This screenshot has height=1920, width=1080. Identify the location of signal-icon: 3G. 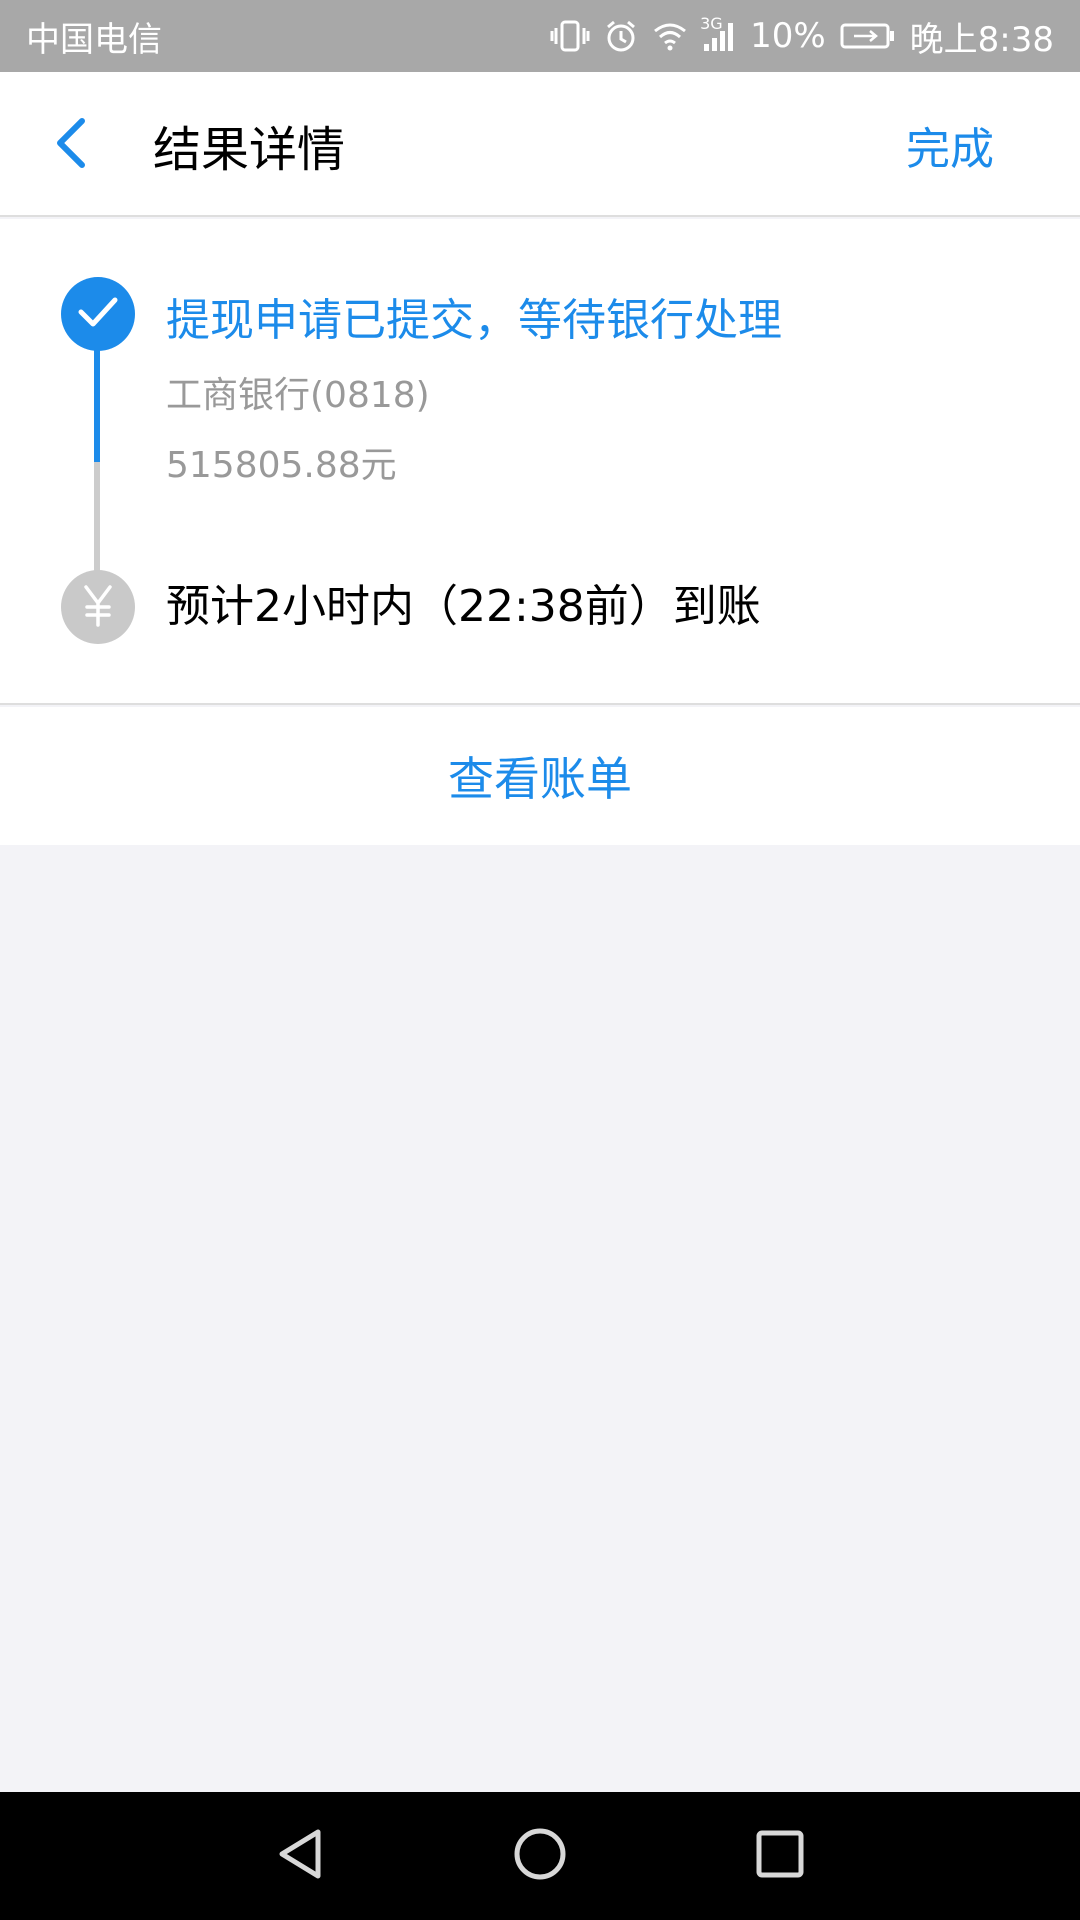
(718, 33).